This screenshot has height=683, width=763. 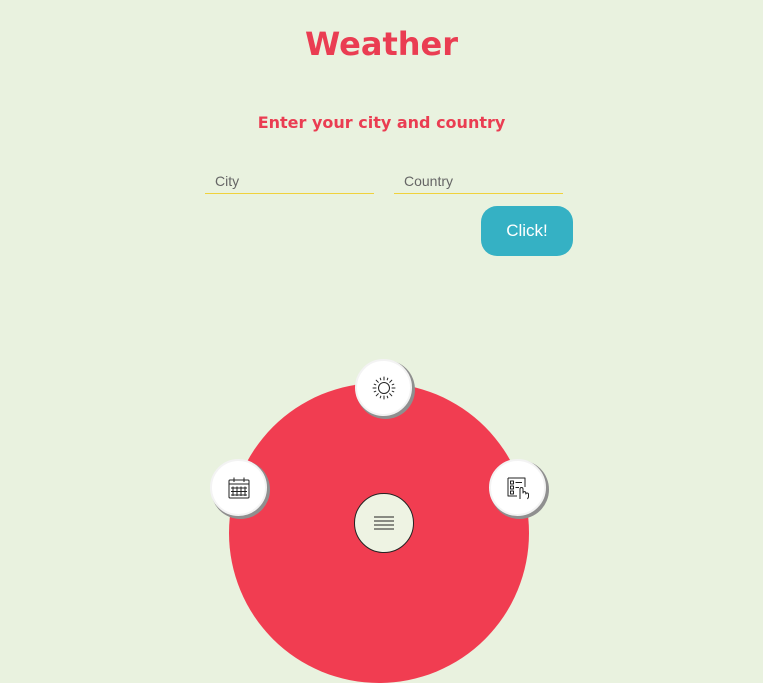 What do you see at coordinates (527, 231) in the screenshot?
I see `submit-button: Click!` at bounding box center [527, 231].